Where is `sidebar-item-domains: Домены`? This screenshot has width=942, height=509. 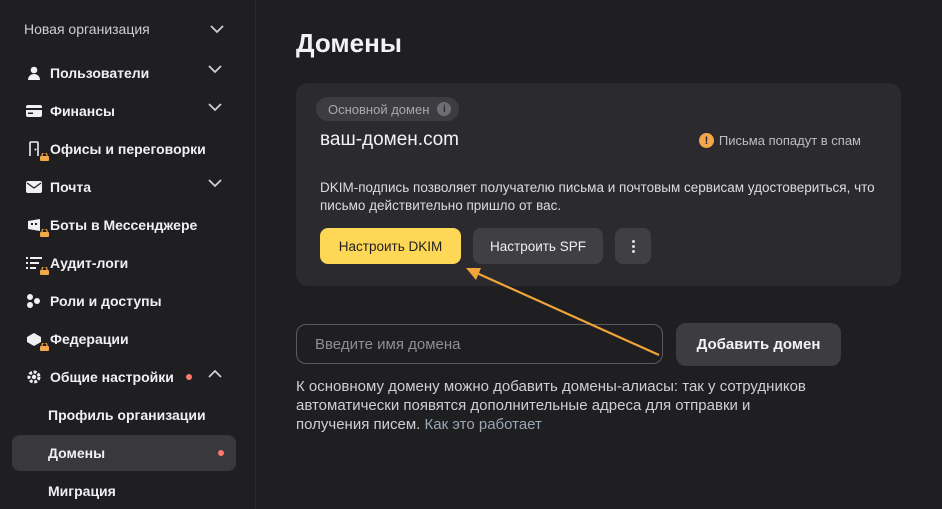
sidebar-item-domains: Домены is located at coordinates (124, 453).